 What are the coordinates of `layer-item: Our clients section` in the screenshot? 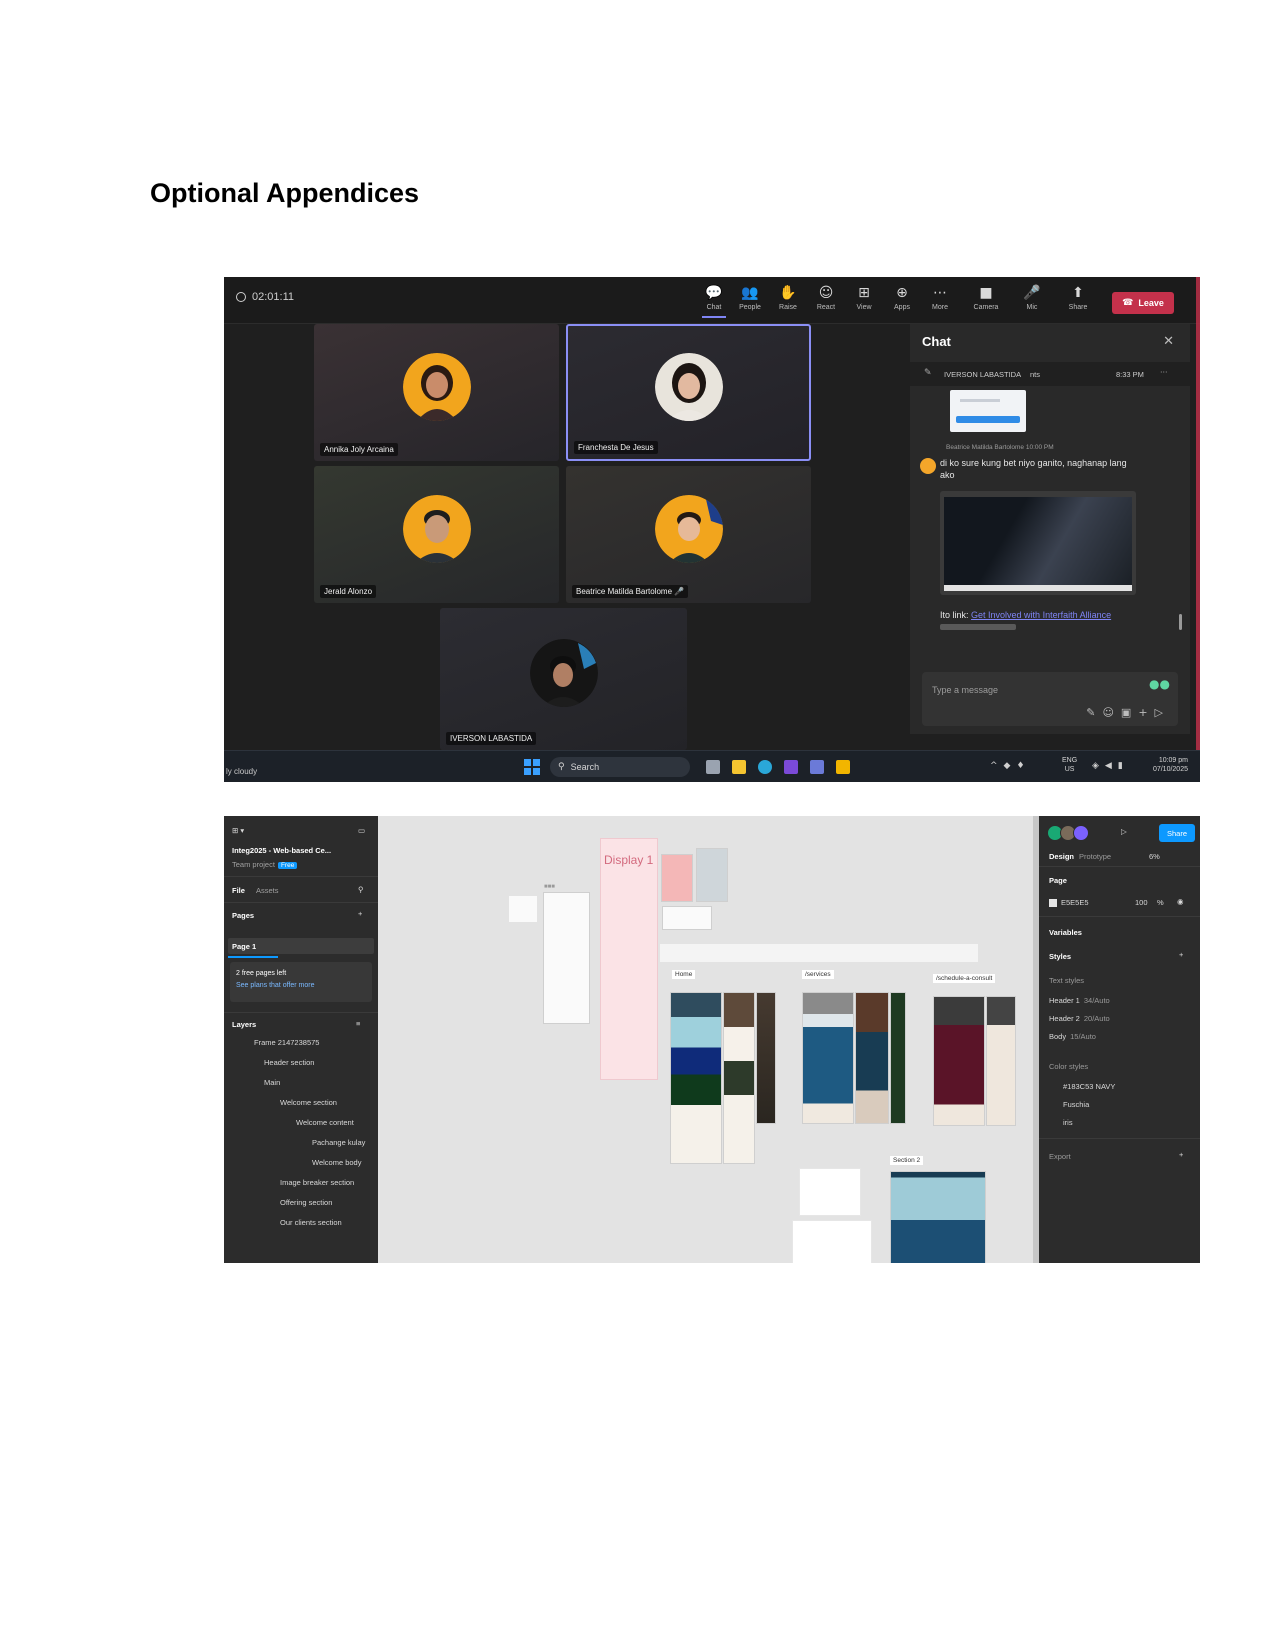 It's located at (311, 1222).